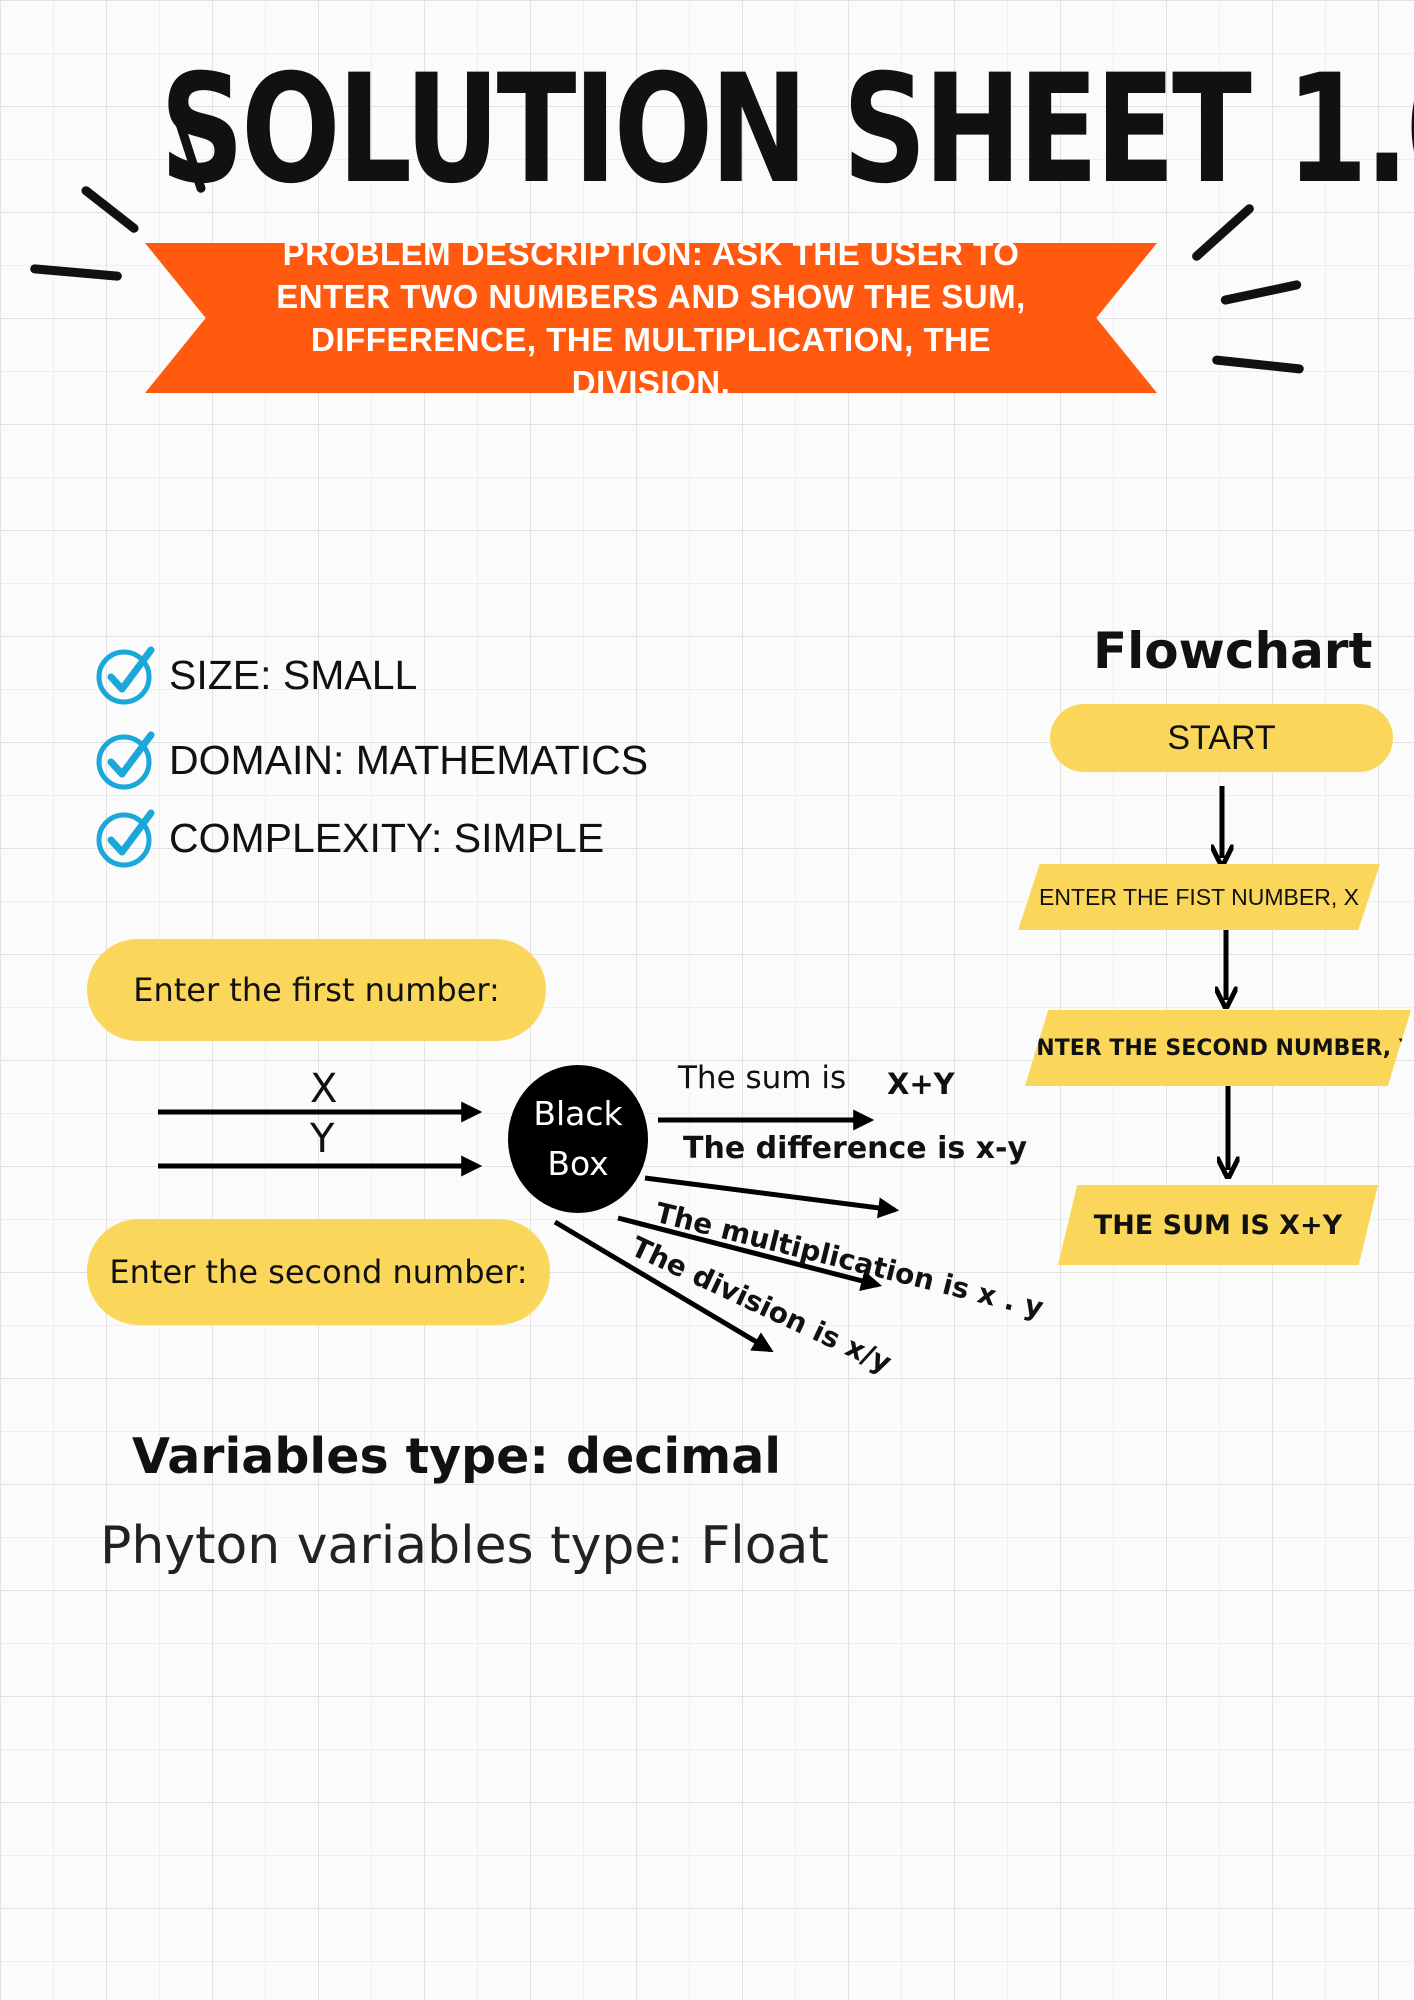 The width and height of the screenshot is (1414, 2000). I want to click on flowchart-step-3: THE SUM IS X+Y, so click(1218, 1225).